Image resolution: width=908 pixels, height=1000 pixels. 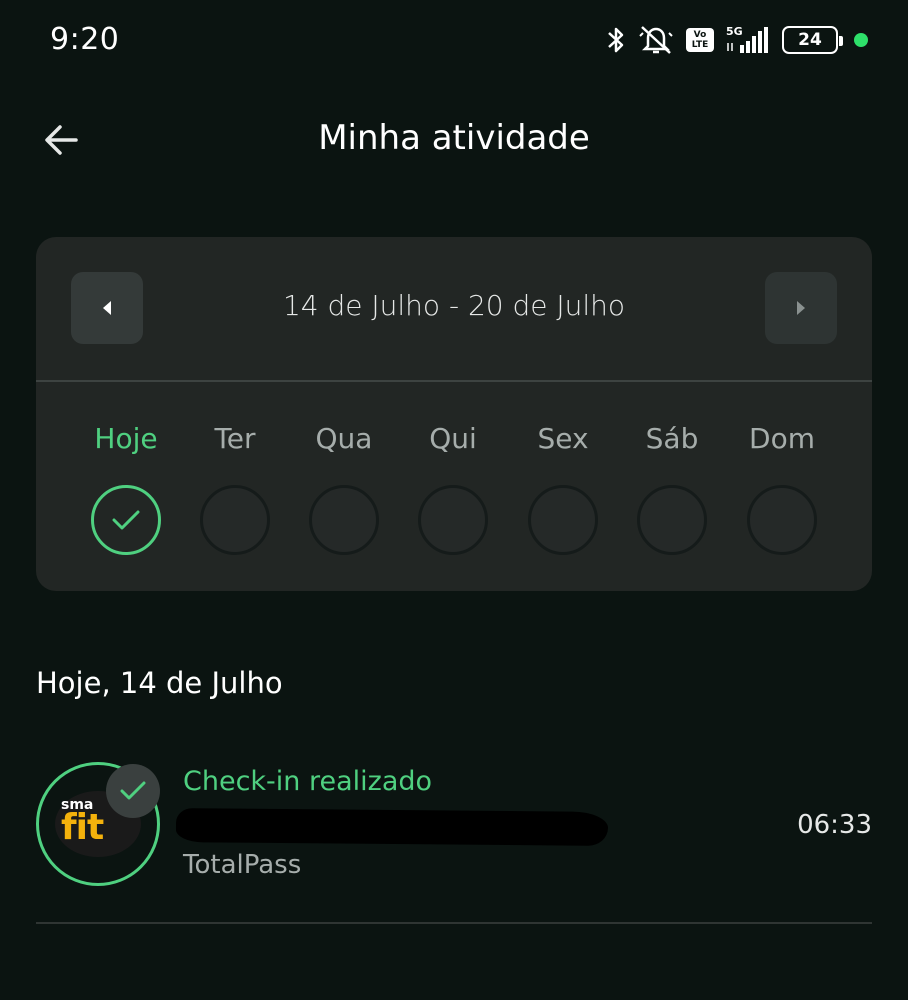 What do you see at coordinates (616, 40) in the screenshot?
I see `bluetooth-icon` at bounding box center [616, 40].